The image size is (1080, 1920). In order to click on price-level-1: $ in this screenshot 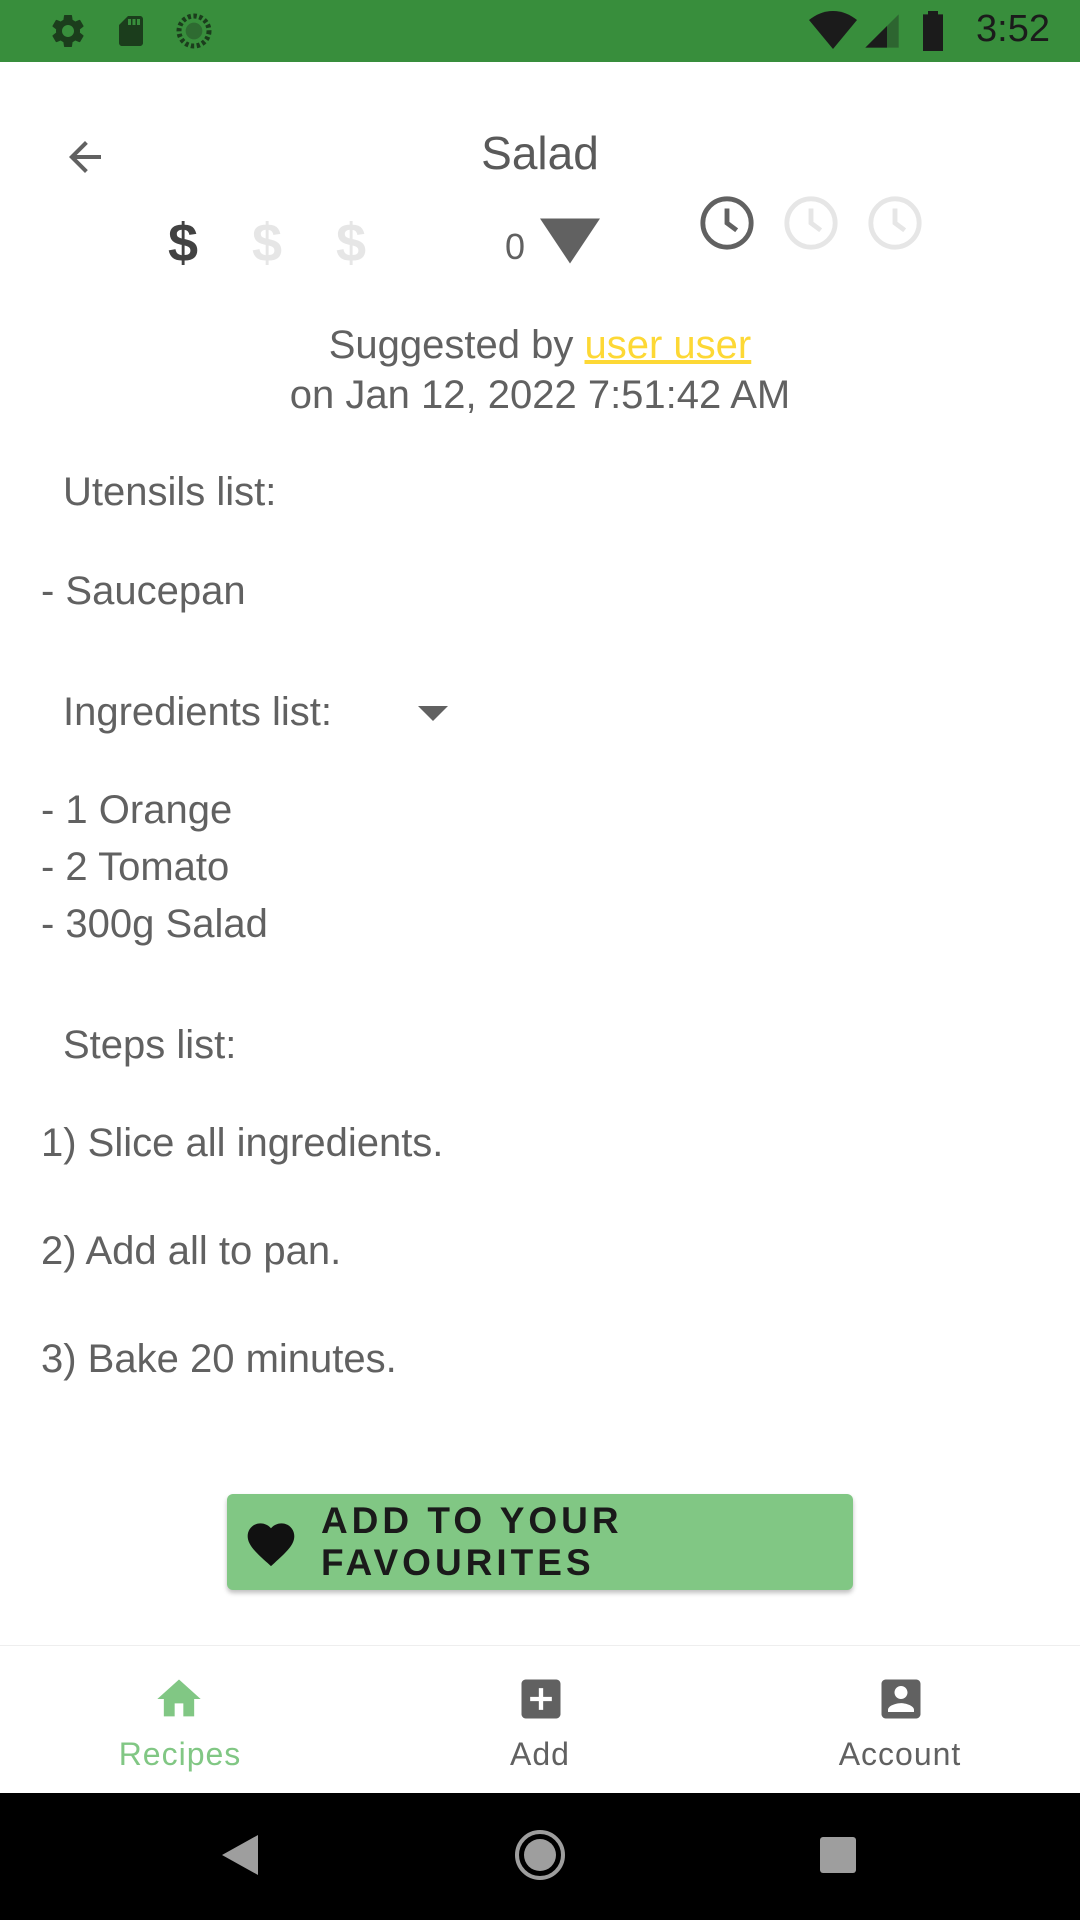, I will do `click(183, 243)`.